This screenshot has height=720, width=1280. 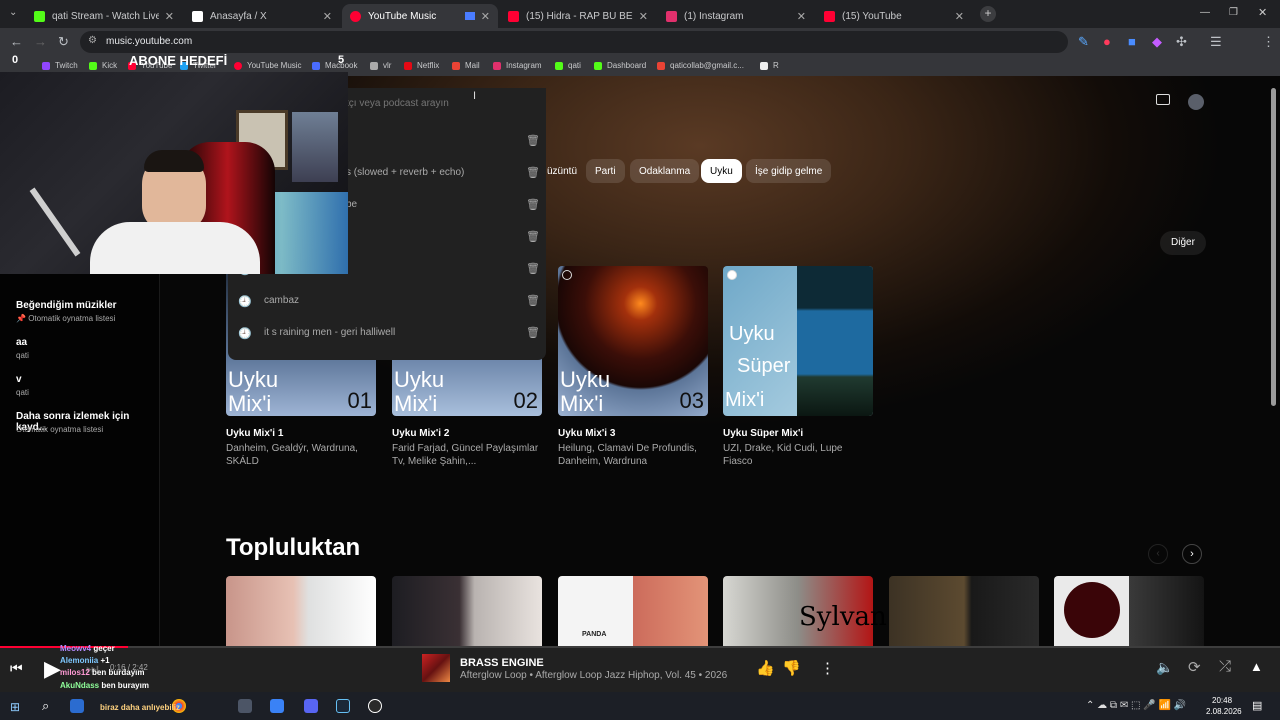 What do you see at coordinates (894, 16) in the screenshot?
I see `tab-youtube: (15) YouTube ✕` at bounding box center [894, 16].